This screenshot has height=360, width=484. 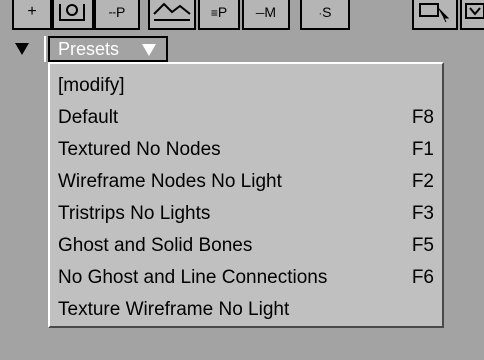 I want to click on camera-icon, so click(x=72, y=12).